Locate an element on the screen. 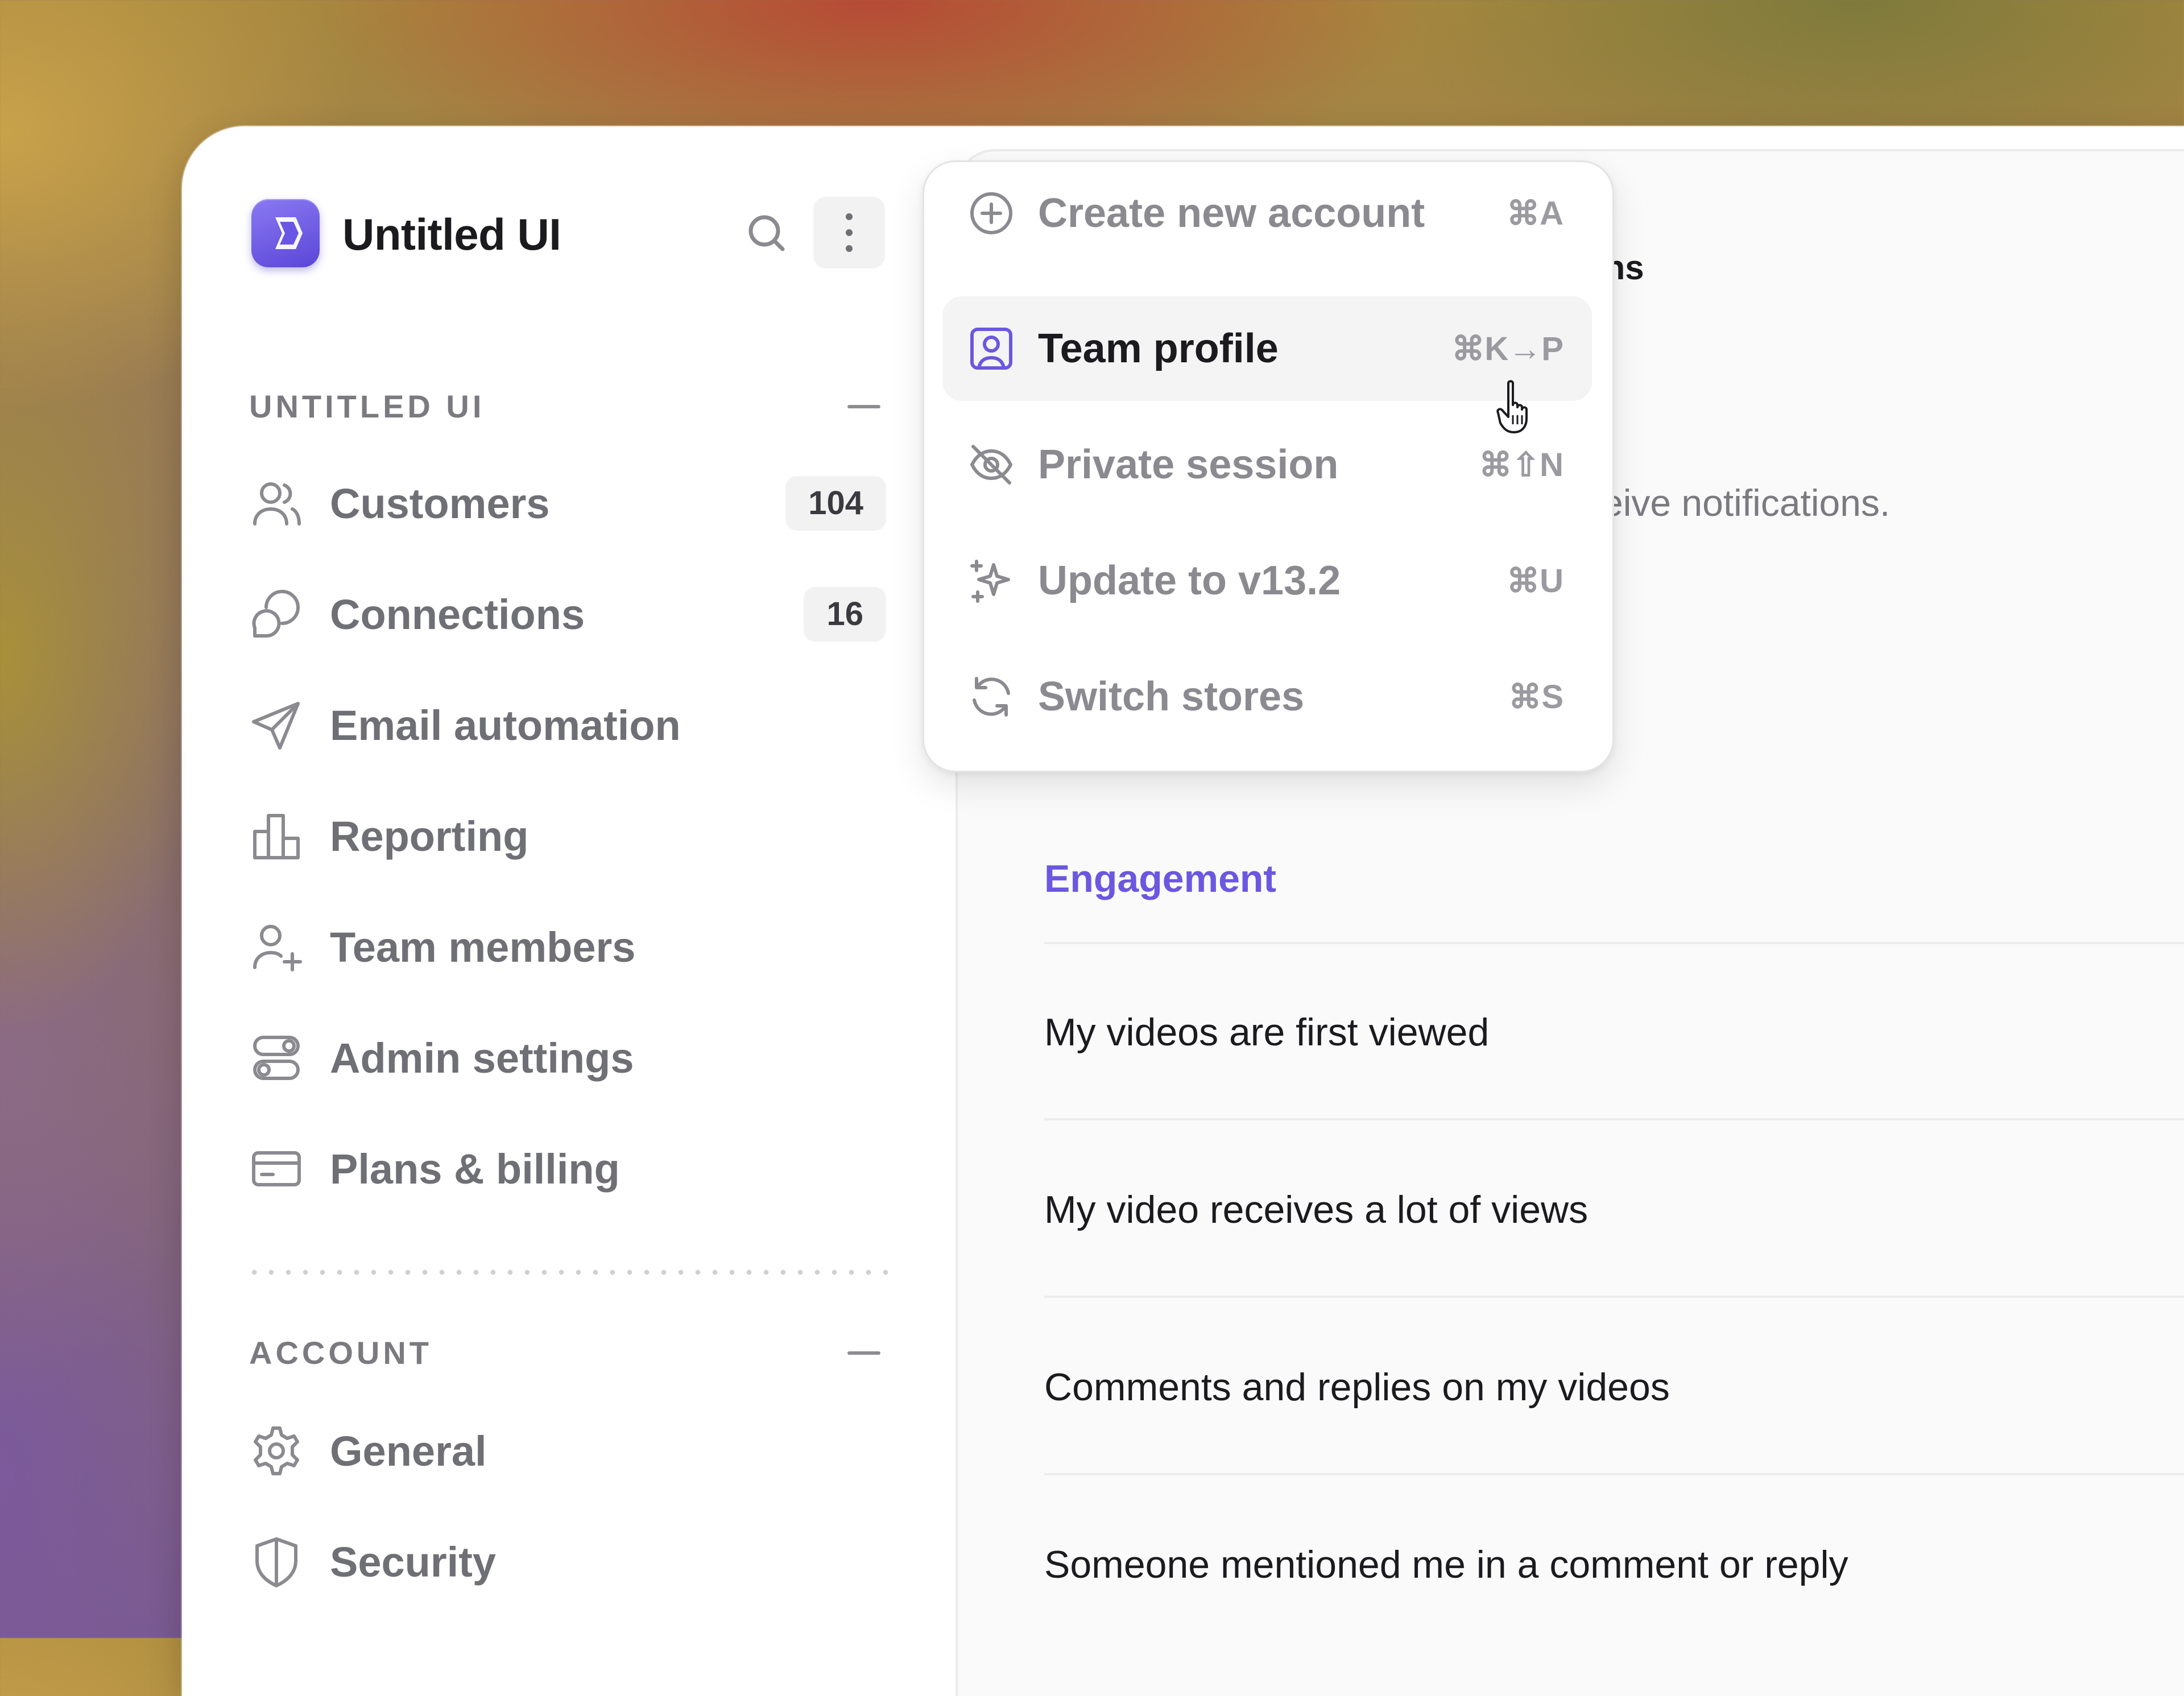  sidebar-item-plans-billing: Plans & billing is located at coordinates (567, 1168).